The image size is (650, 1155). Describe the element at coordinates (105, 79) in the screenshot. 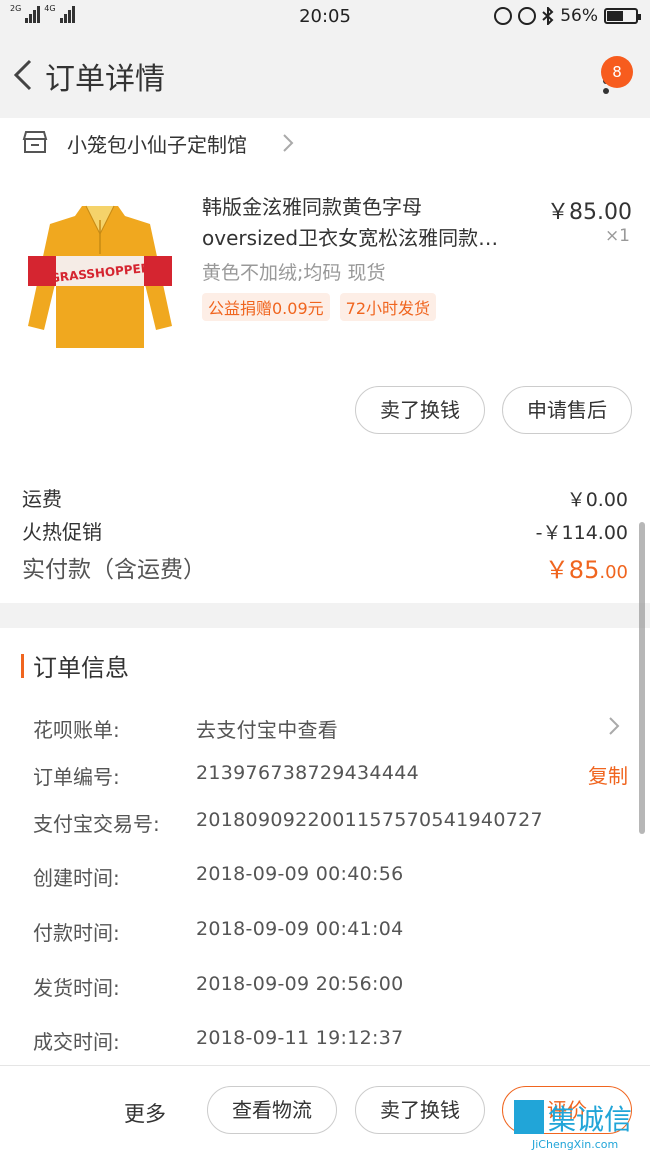

I see `page-title: 订单详情` at that location.